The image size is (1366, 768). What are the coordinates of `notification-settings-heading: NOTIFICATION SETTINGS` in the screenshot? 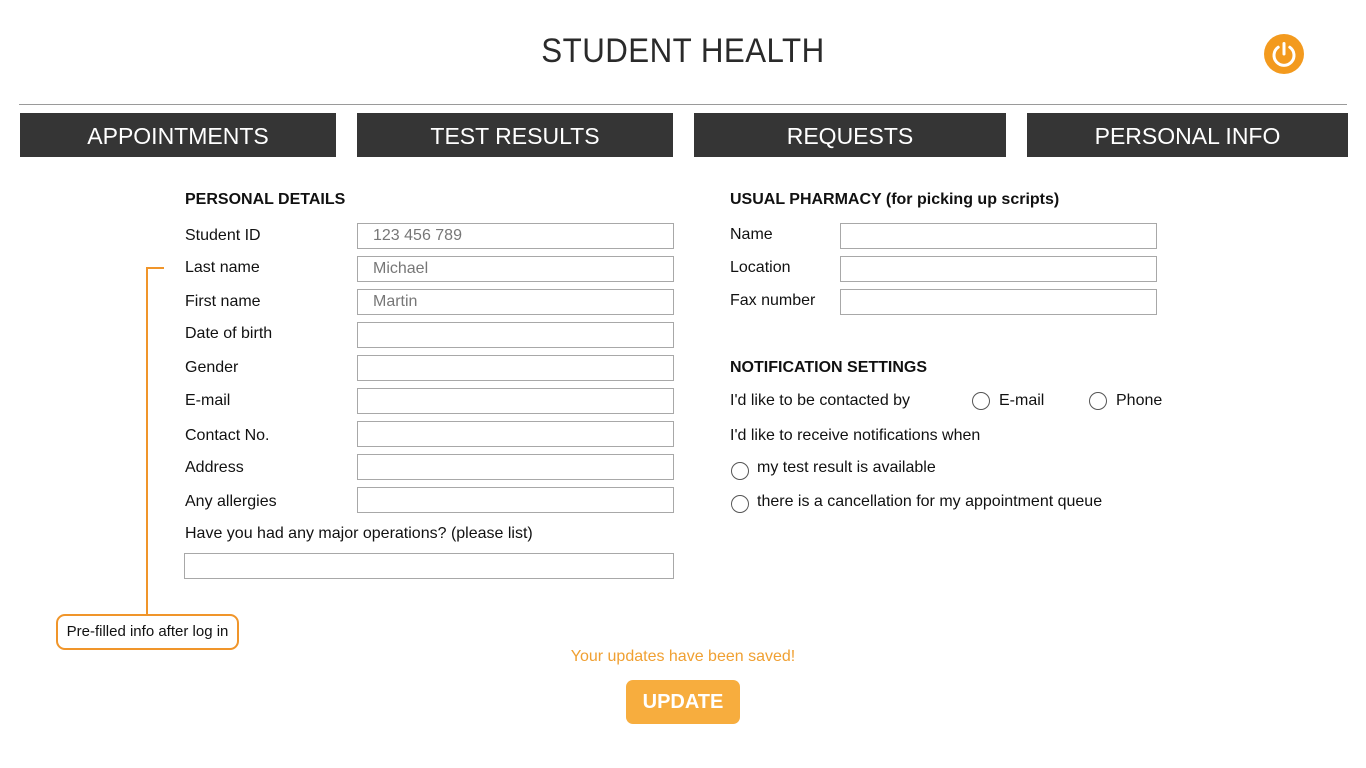 It's located at (829, 367).